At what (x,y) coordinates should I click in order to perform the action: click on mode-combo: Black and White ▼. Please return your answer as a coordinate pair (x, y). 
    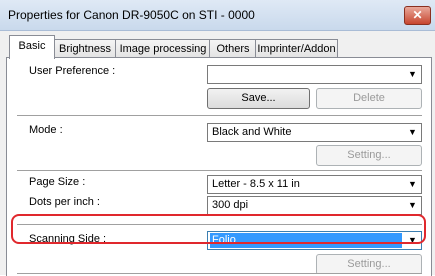
    Looking at the image, I should click on (314, 132).